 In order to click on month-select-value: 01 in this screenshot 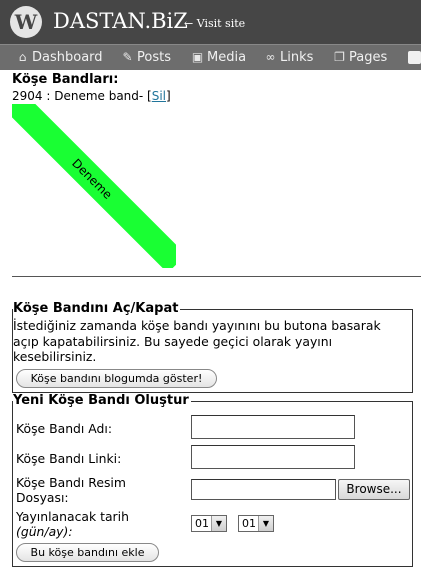, I will do `click(249, 523)`.